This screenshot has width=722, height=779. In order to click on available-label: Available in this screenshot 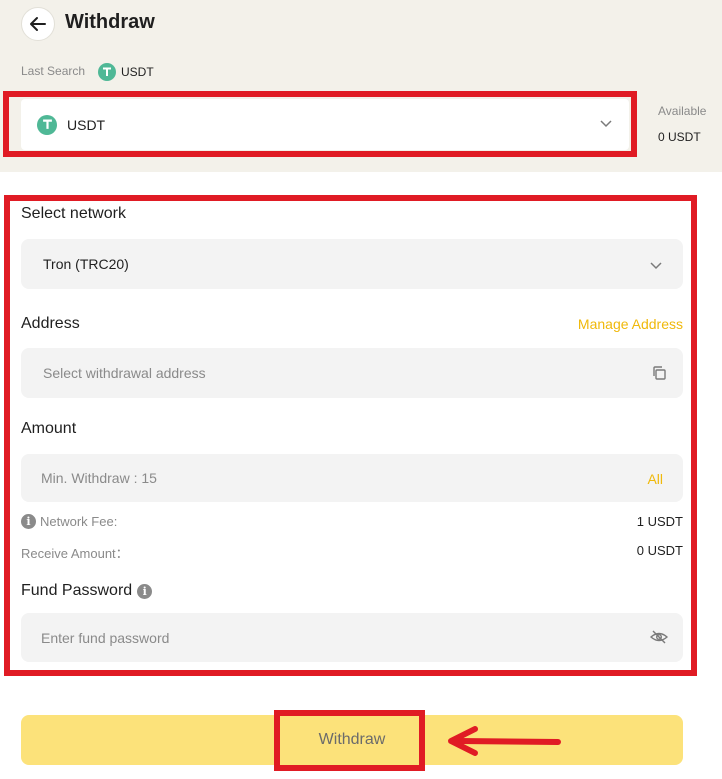, I will do `click(682, 111)`.